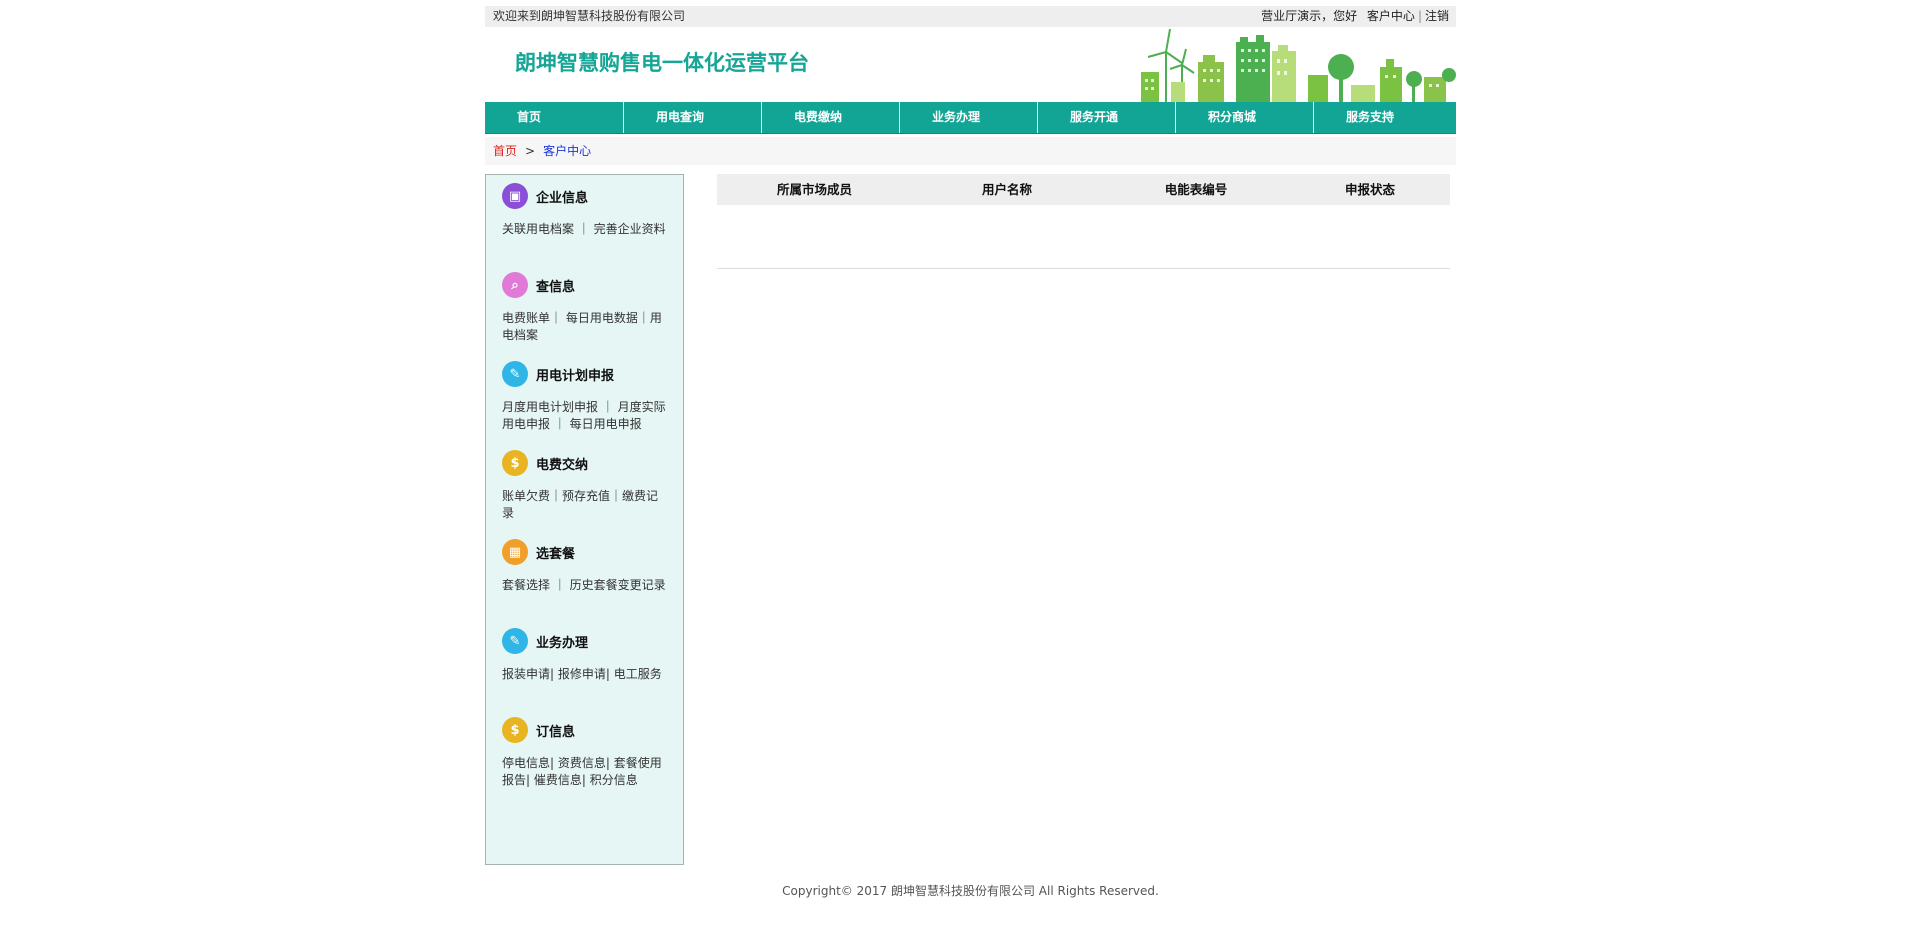  What do you see at coordinates (585, 585) in the screenshot?
I see `section-links: 套餐选择 ｜ 历史套餐变更记录` at bounding box center [585, 585].